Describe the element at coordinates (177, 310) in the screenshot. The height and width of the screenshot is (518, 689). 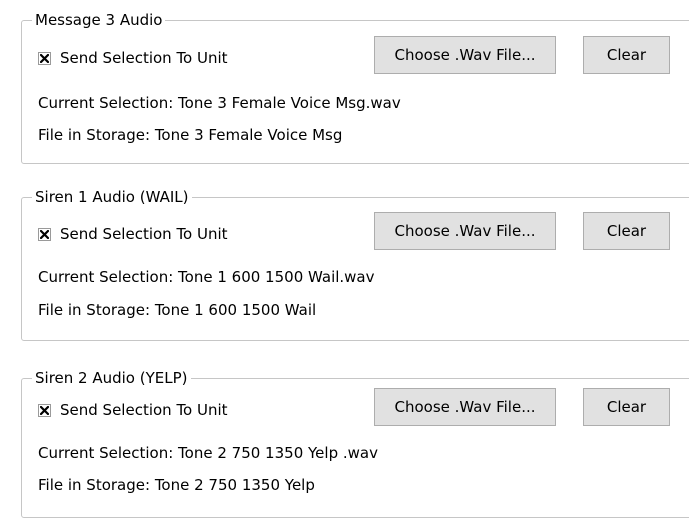
I see `file-in-storage-text: File in Storage: Tone 1 600 1500 Wail` at that location.